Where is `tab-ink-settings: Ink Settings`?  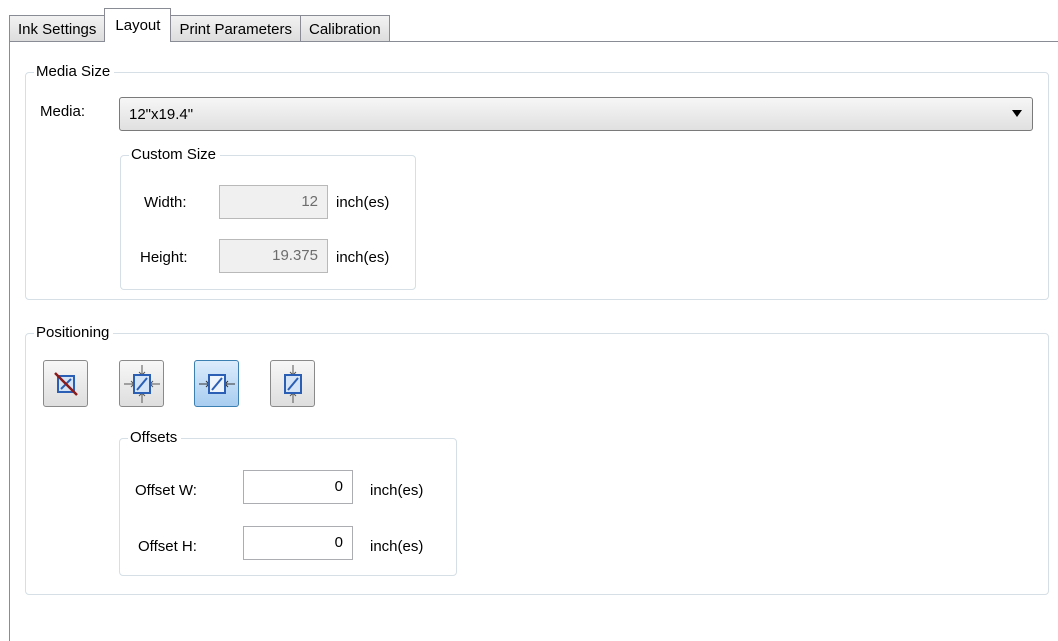 tab-ink-settings: Ink Settings is located at coordinates (57, 28).